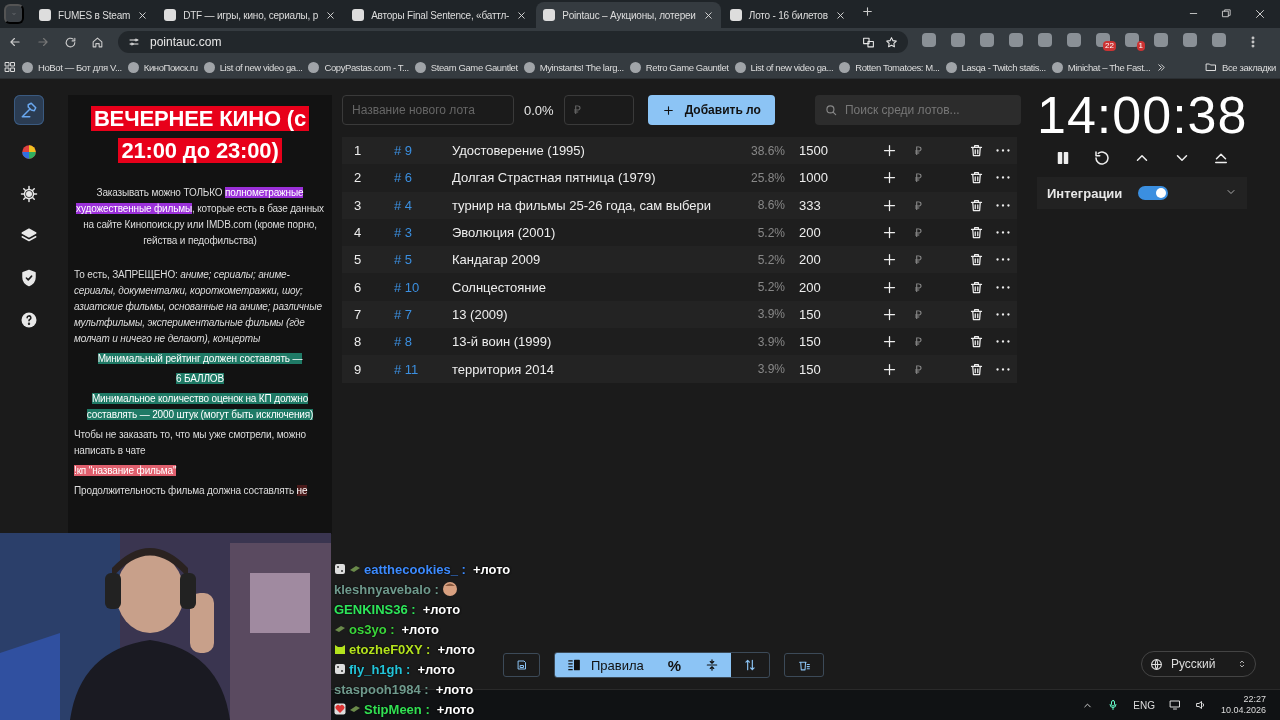 Image resolution: width=1280 pixels, height=720 pixels. I want to click on lot-name-field: Название нового лота, so click(428, 110).